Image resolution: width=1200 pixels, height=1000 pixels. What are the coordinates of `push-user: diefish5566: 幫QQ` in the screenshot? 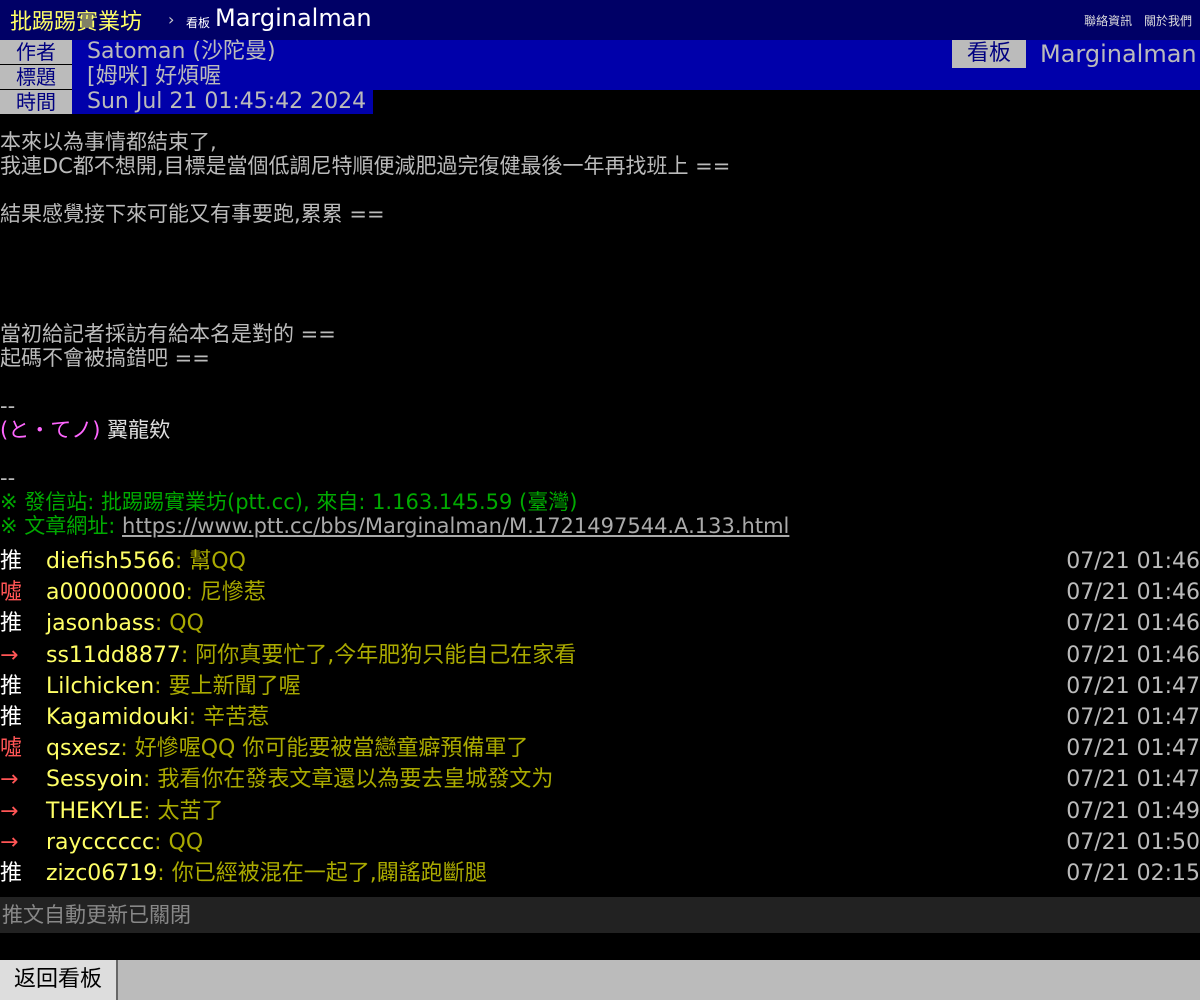 It's located at (146, 561).